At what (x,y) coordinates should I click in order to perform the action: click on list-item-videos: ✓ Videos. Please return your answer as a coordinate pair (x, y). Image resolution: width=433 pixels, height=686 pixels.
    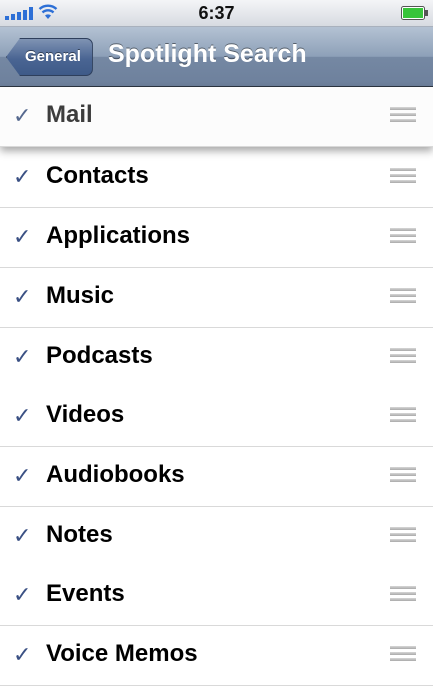
    Looking at the image, I should click on (216, 417).